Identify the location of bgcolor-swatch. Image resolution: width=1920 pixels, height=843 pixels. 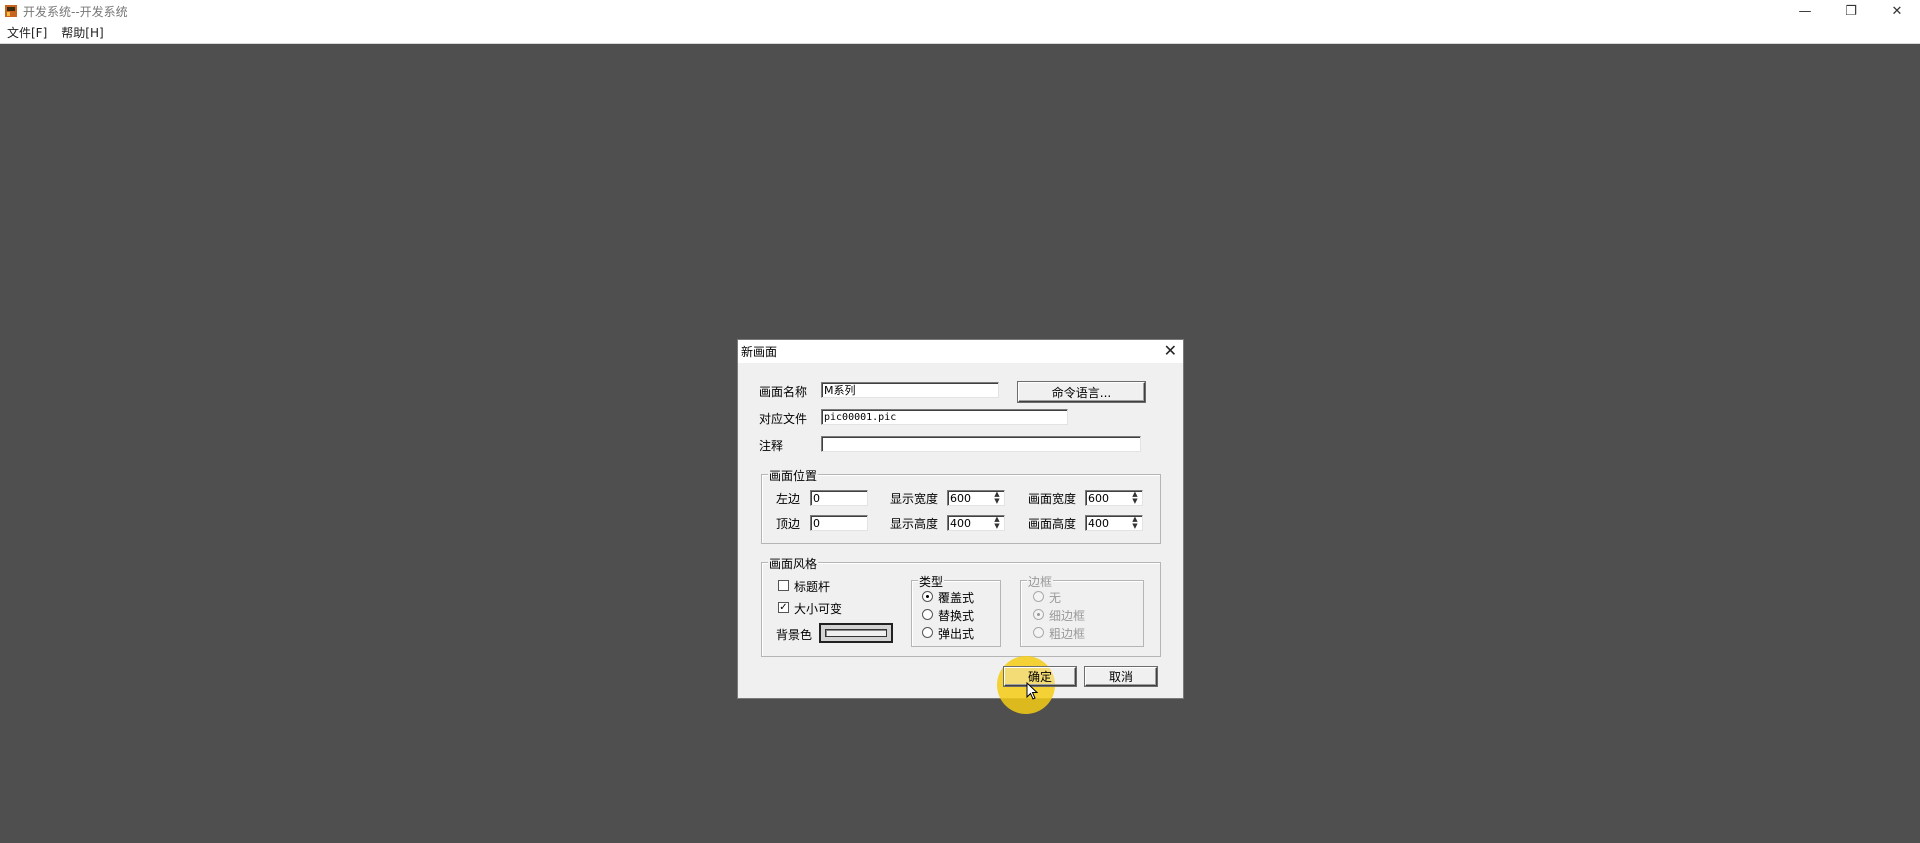
(856, 633).